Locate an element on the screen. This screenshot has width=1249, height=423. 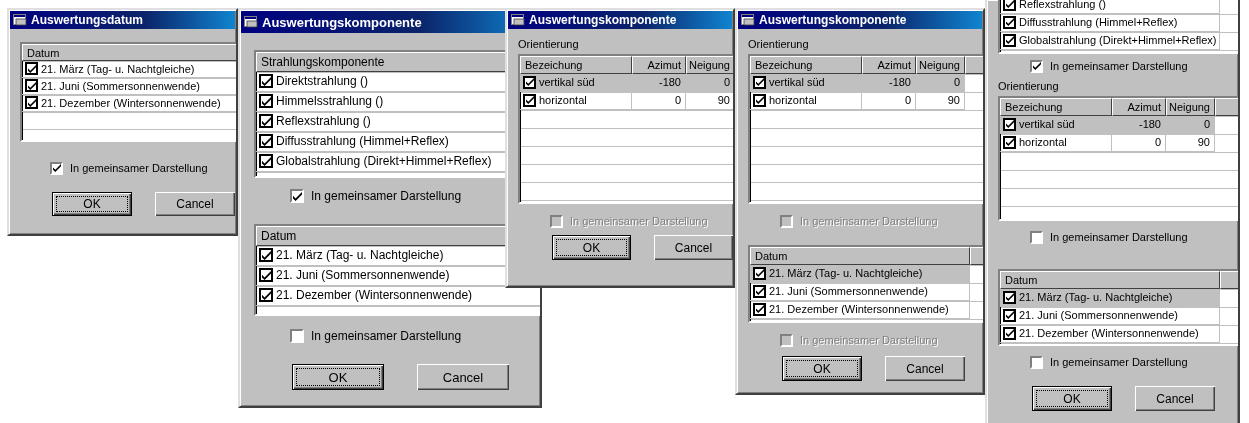
list-row: Globalstrahlung (Direkt+Himmel+Reflex) is located at coordinates (1119, 41).